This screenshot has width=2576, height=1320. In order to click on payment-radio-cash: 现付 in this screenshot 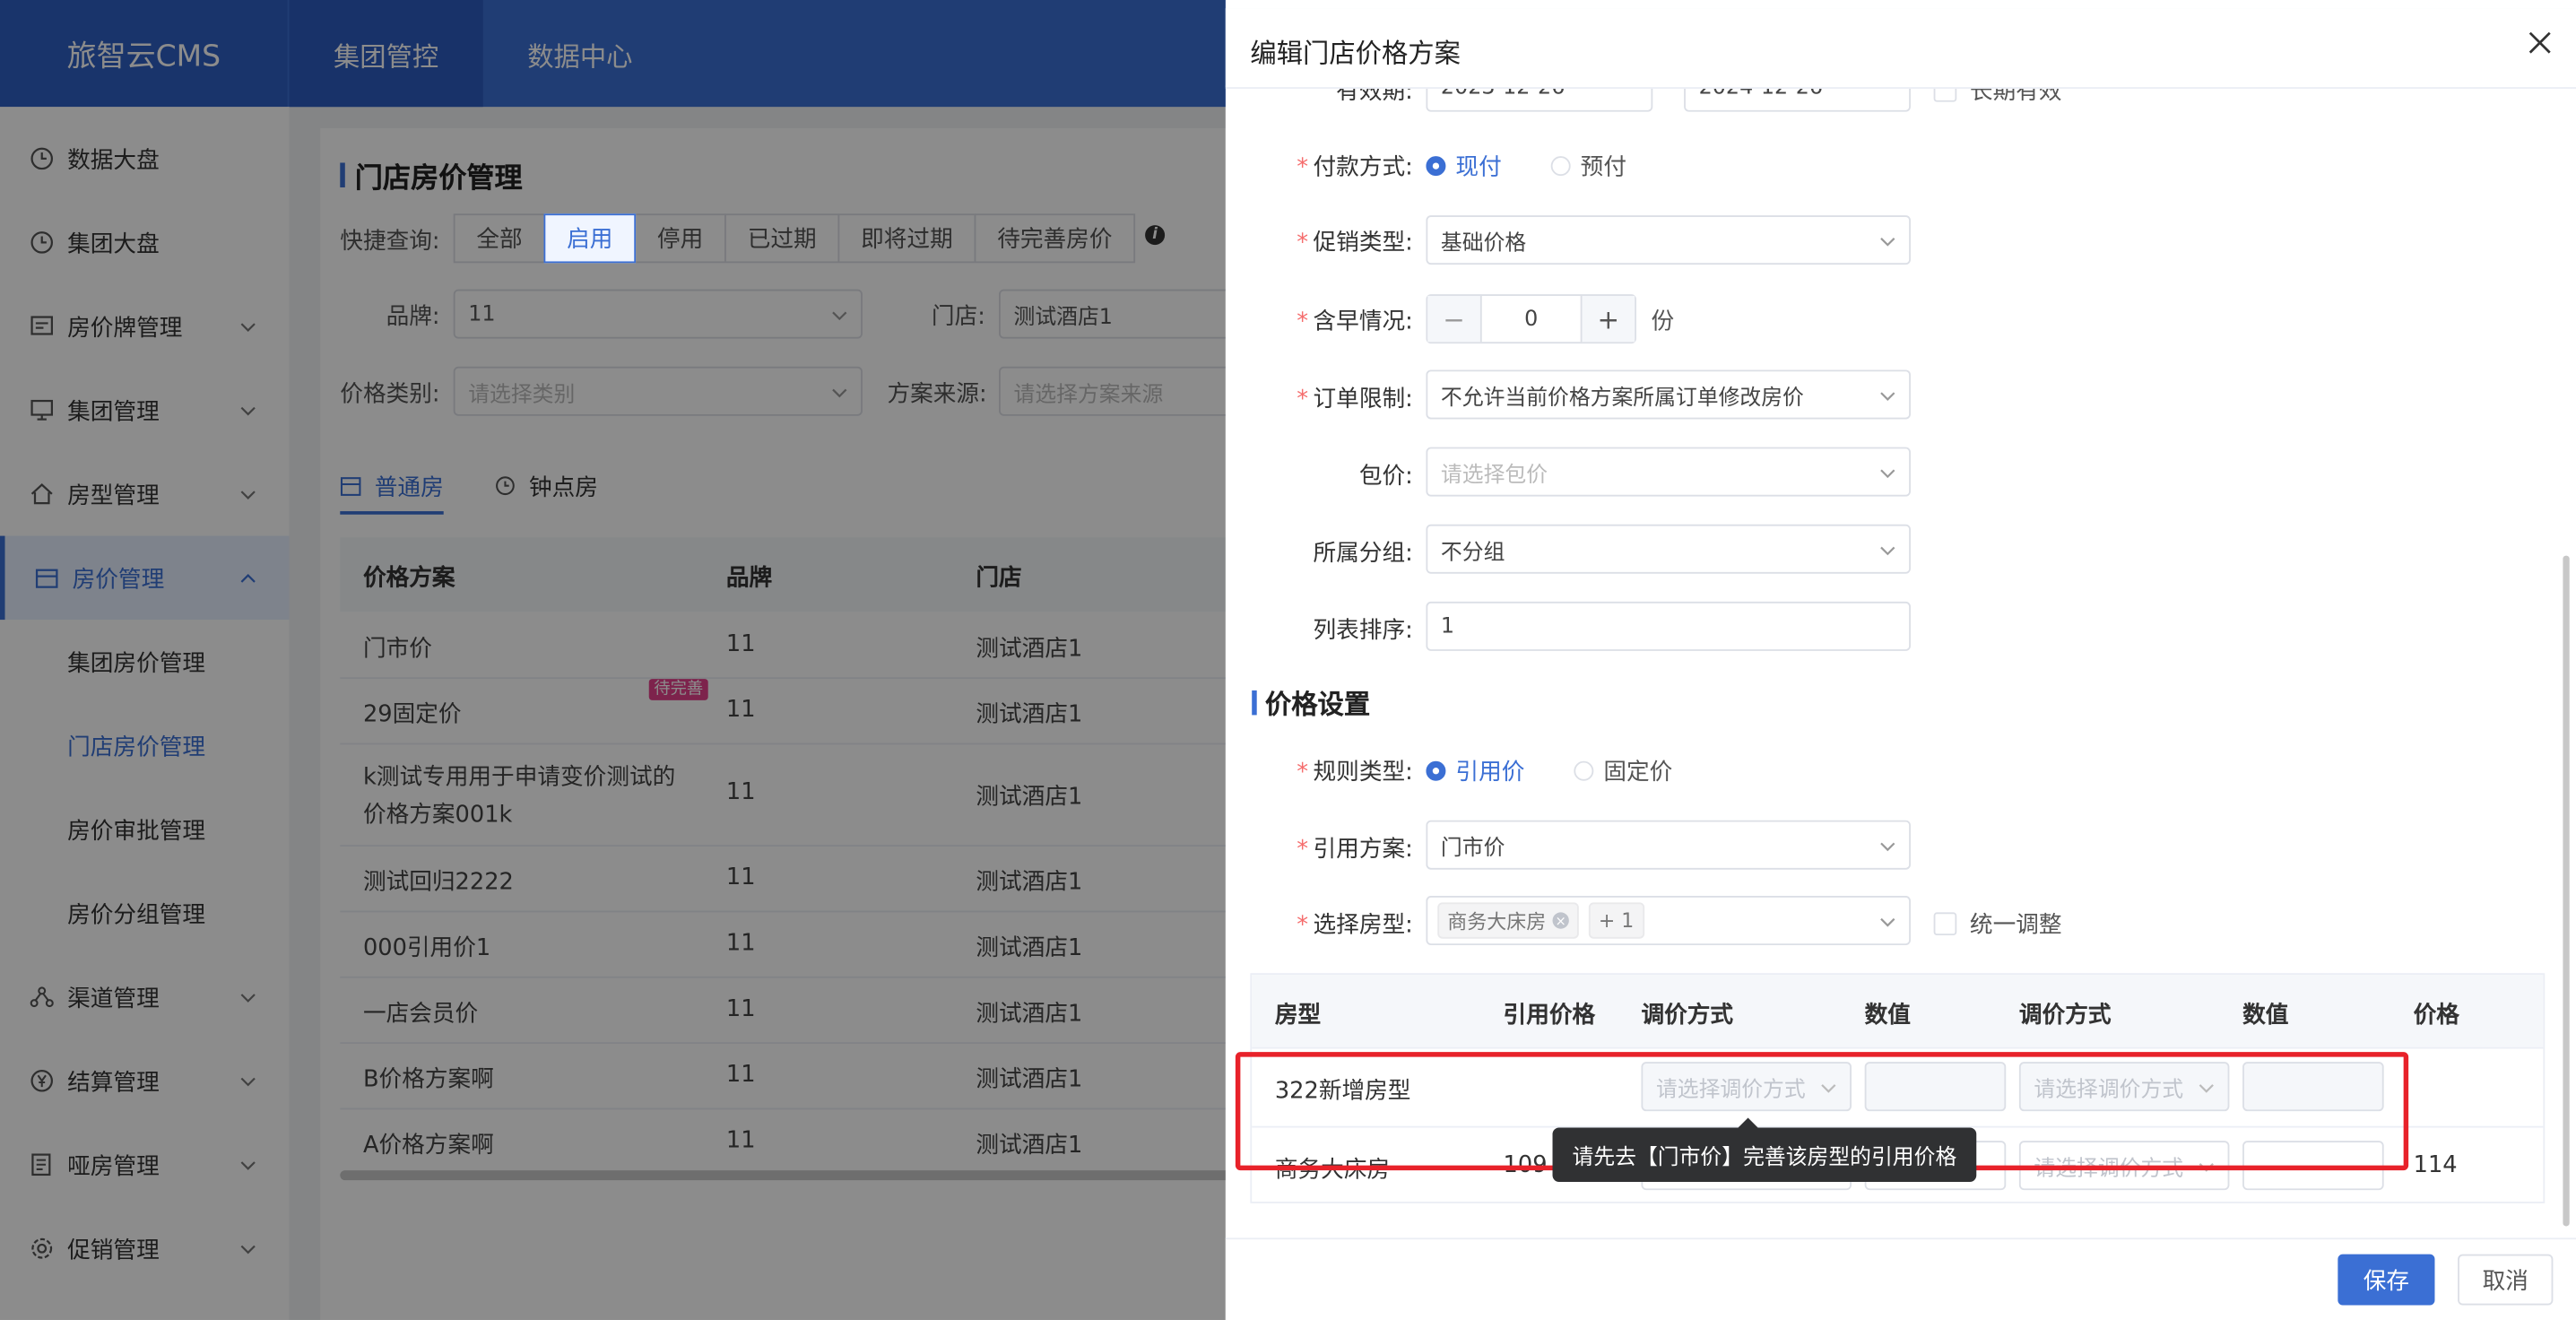, I will do `click(1464, 166)`.